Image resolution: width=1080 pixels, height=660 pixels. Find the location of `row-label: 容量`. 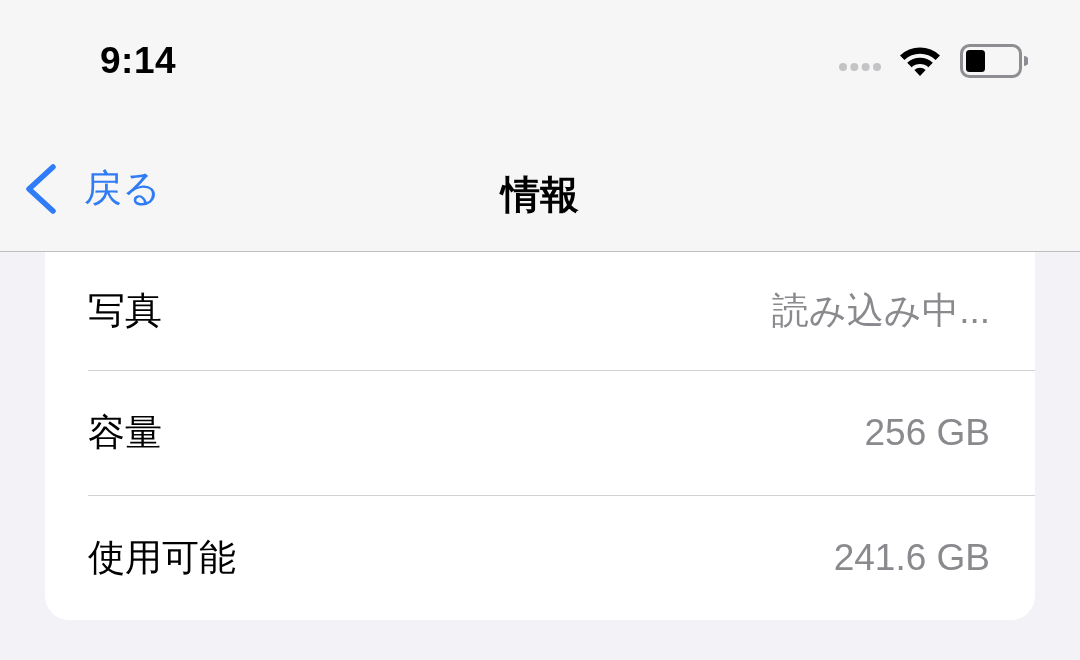

row-label: 容量 is located at coordinates (125, 433).